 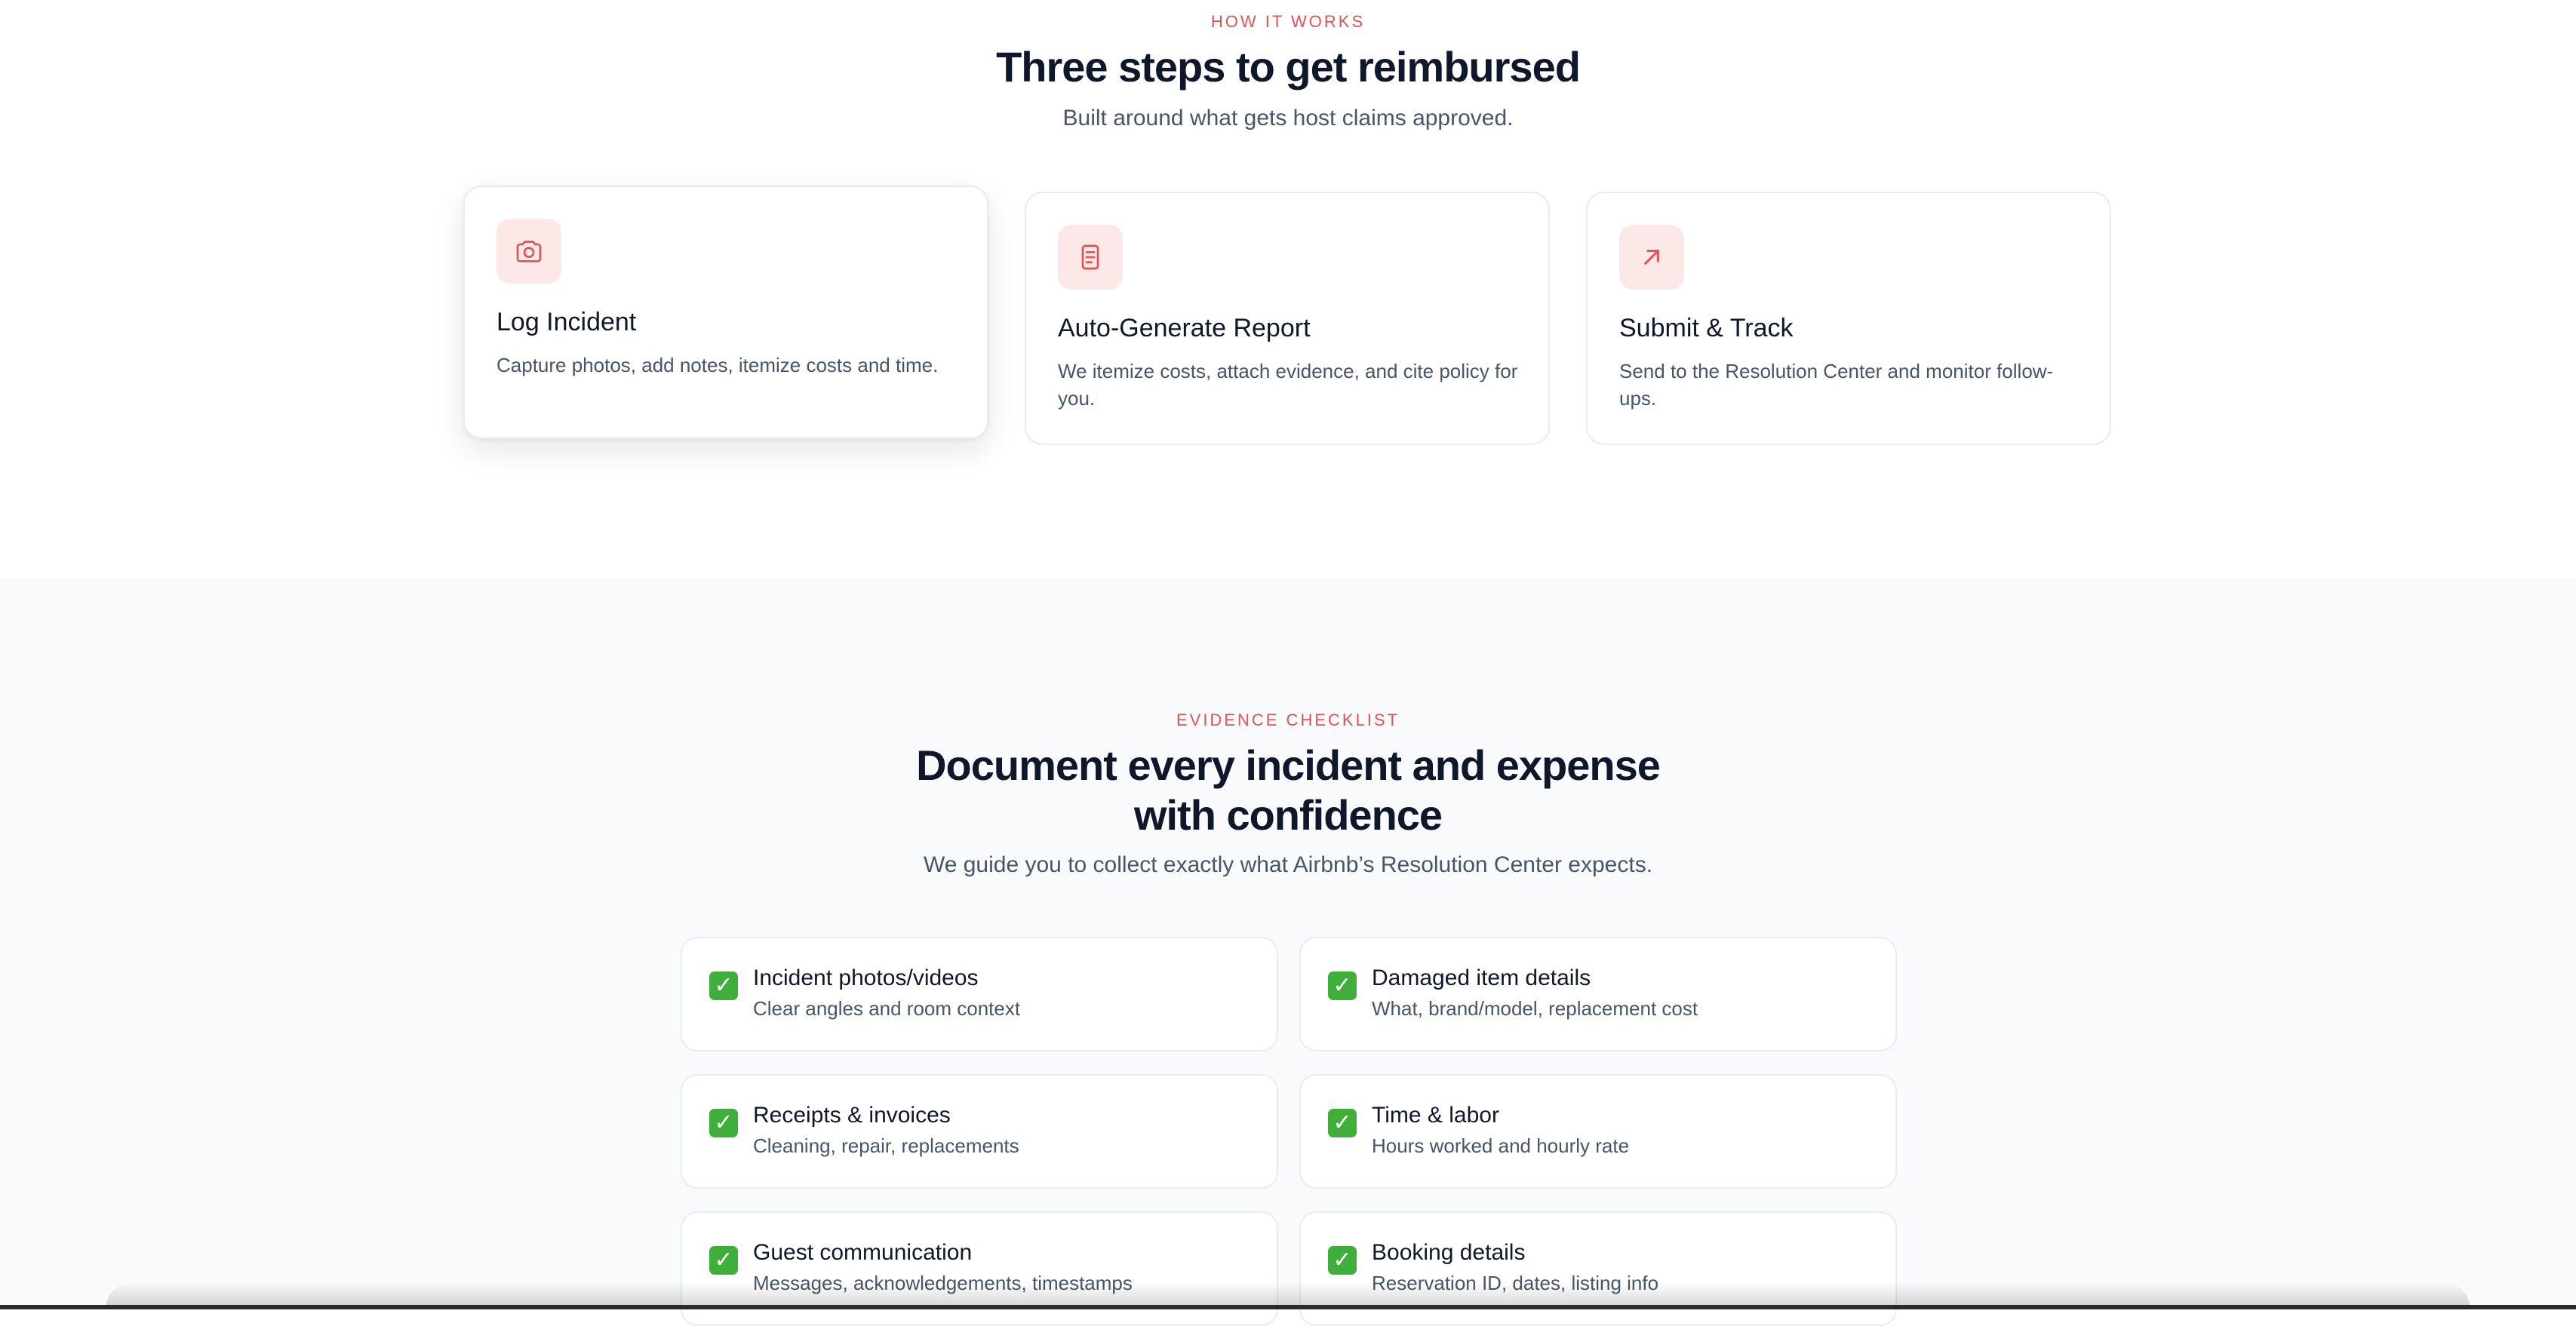 What do you see at coordinates (1288, 67) in the screenshot?
I see `how-it-works-title: Three steps to get reimbursed` at bounding box center [1288, 67].